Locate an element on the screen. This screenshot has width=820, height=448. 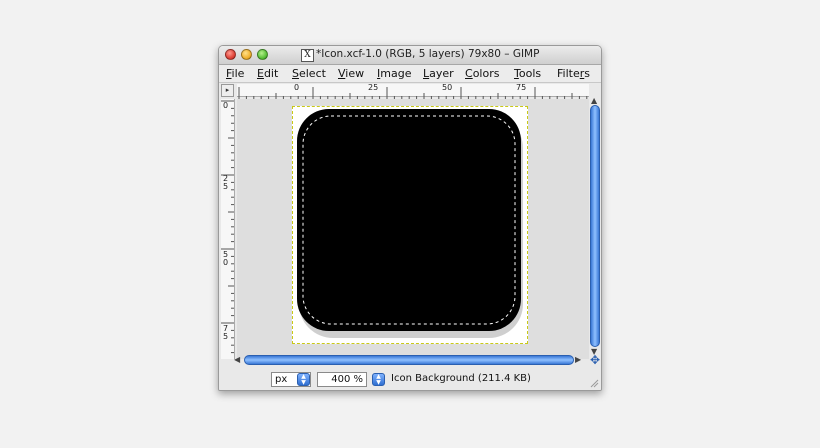
ruler-h-label: 0 is located at coordinates (297, 87).